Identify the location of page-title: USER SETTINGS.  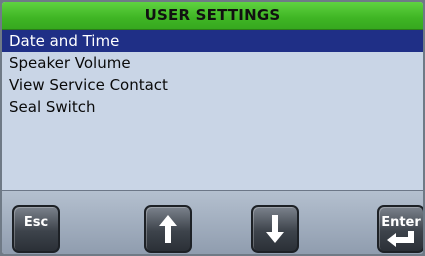
(212, 16).